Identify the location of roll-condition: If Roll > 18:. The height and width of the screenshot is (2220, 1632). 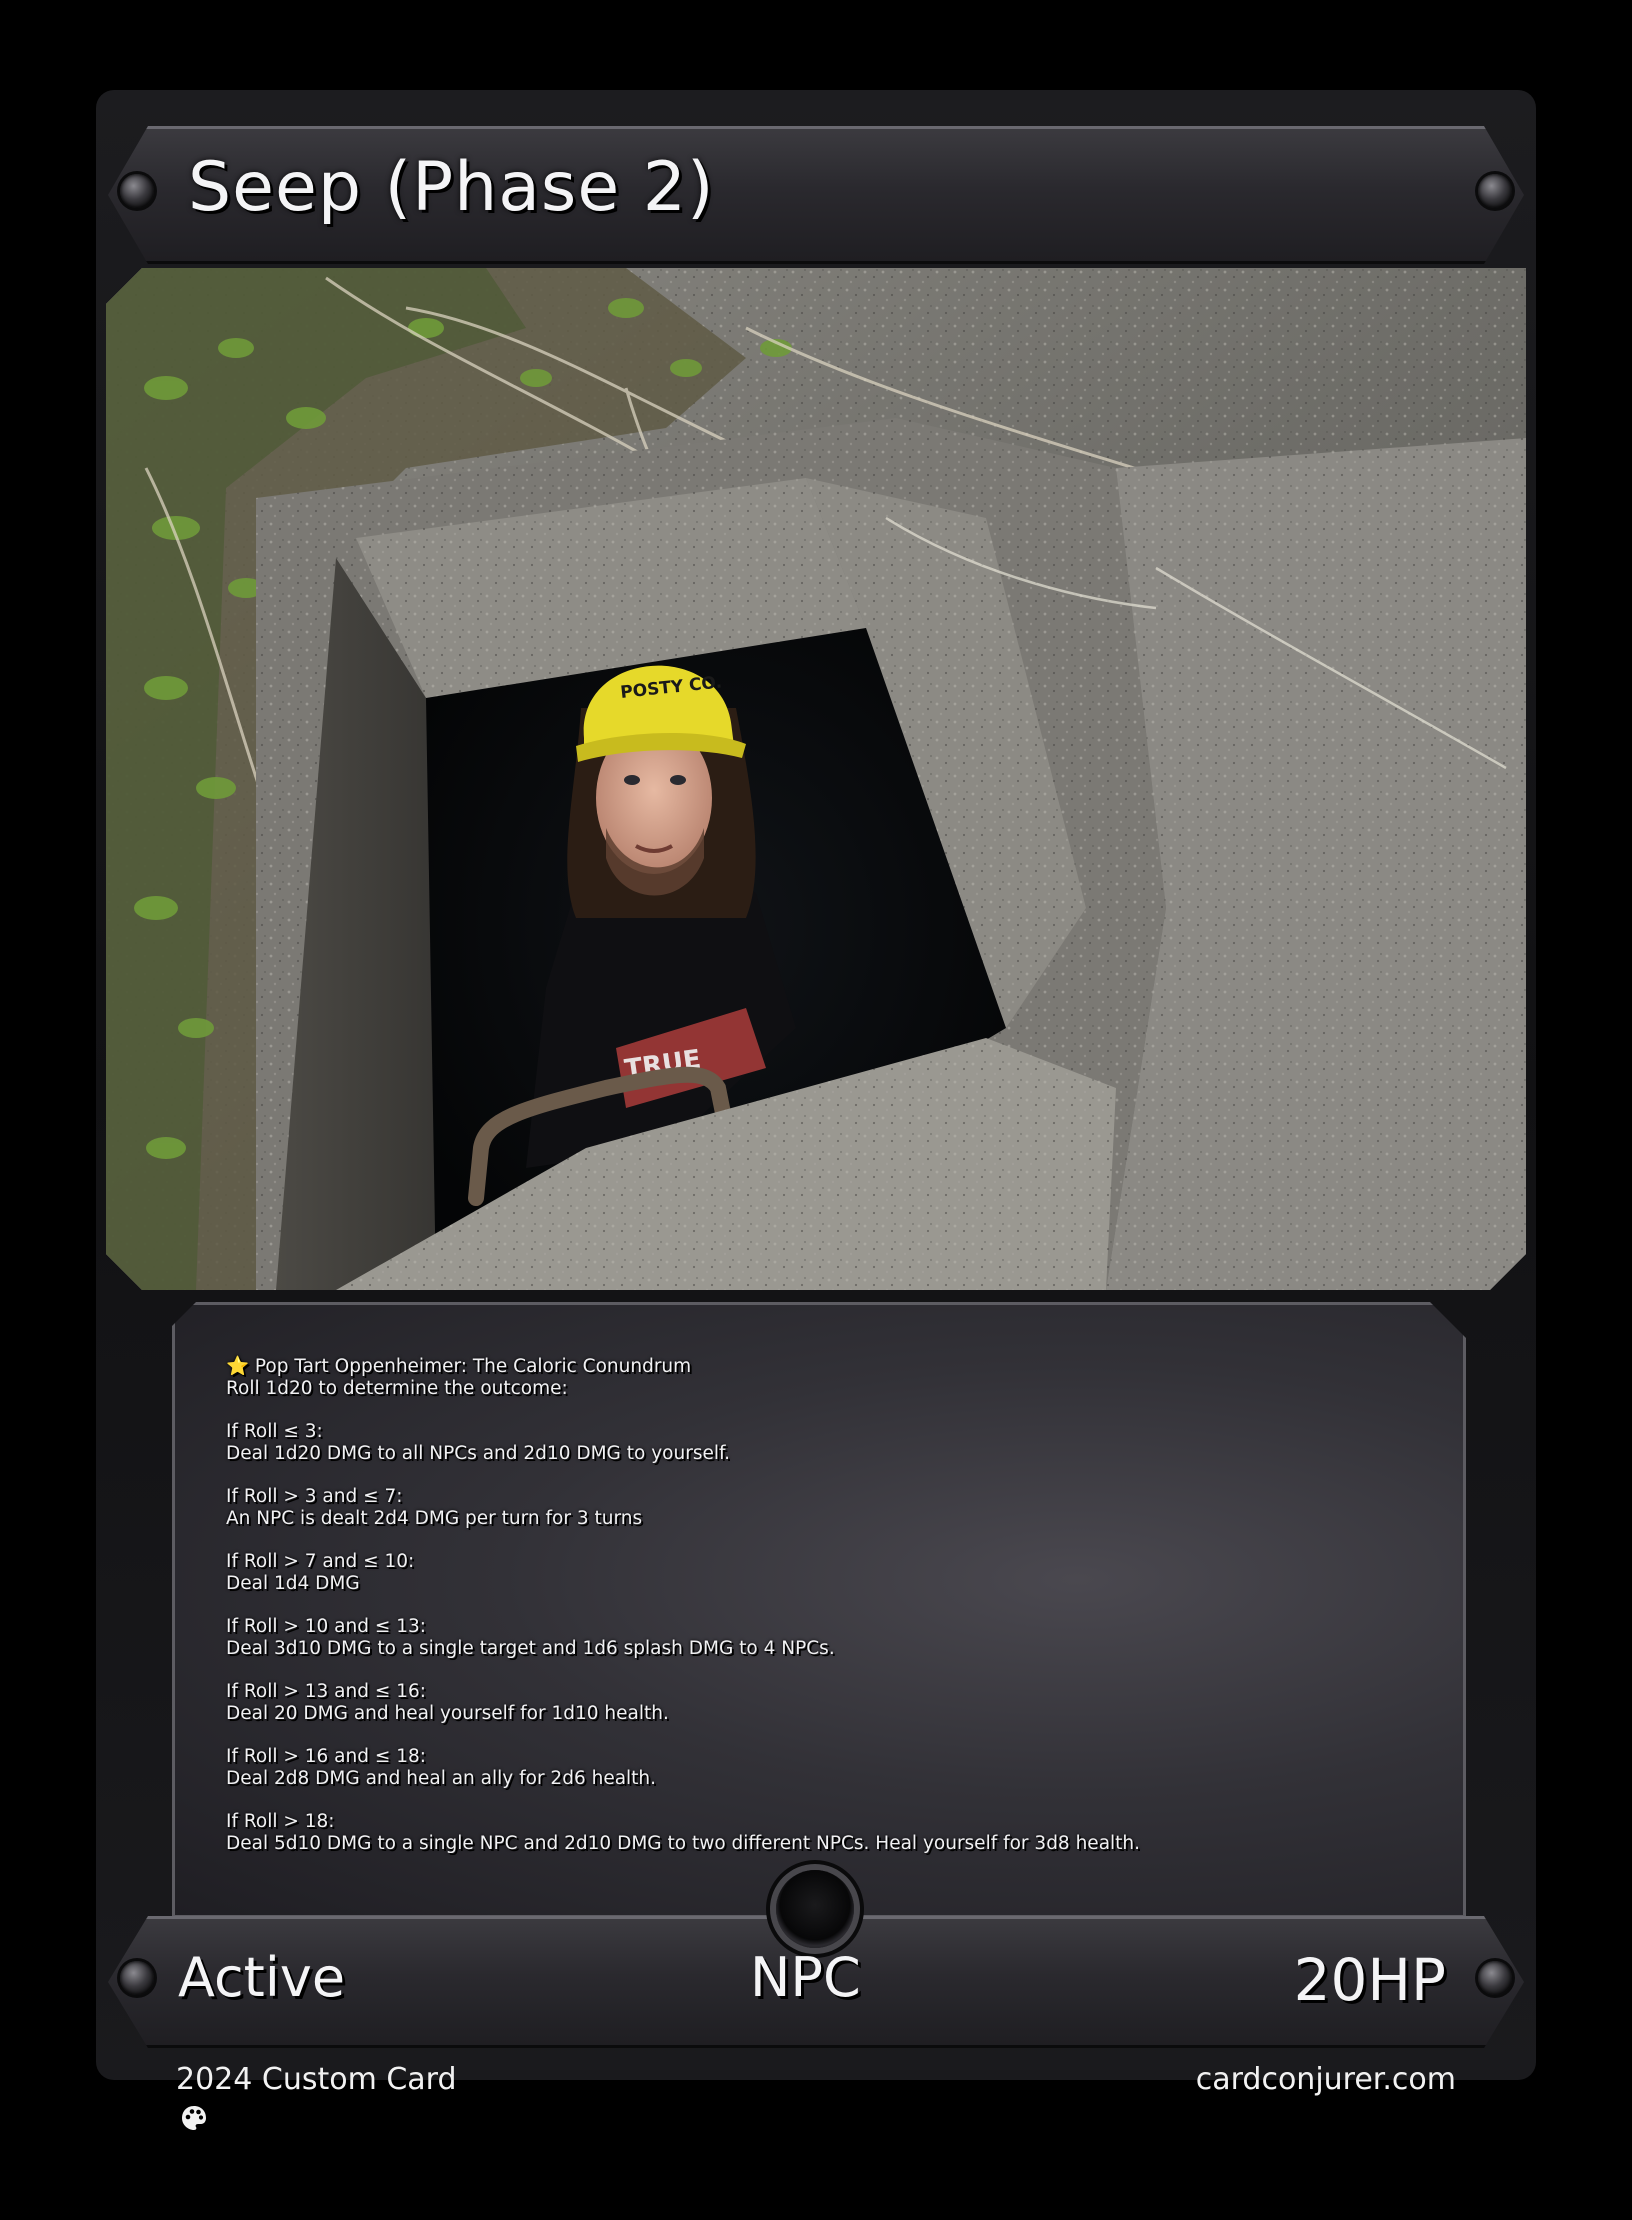
(280, 1821).